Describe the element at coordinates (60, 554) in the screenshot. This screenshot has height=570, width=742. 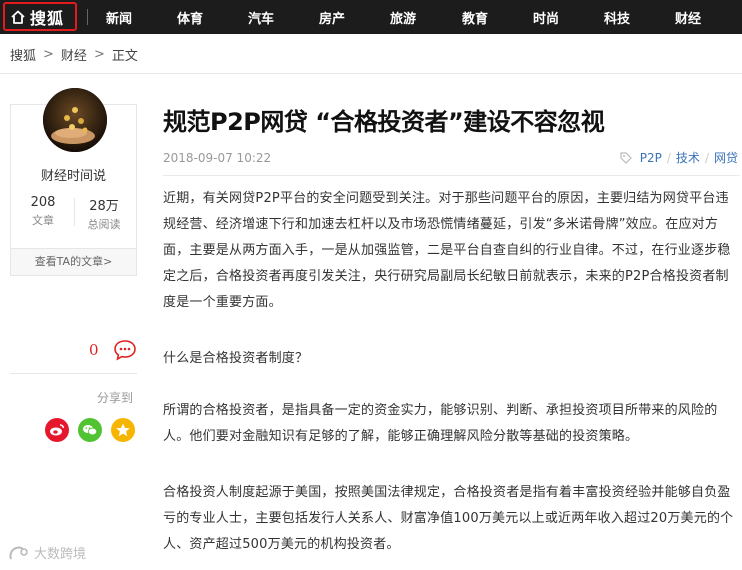
I see `watermark-text: 大数跨境` at that location.